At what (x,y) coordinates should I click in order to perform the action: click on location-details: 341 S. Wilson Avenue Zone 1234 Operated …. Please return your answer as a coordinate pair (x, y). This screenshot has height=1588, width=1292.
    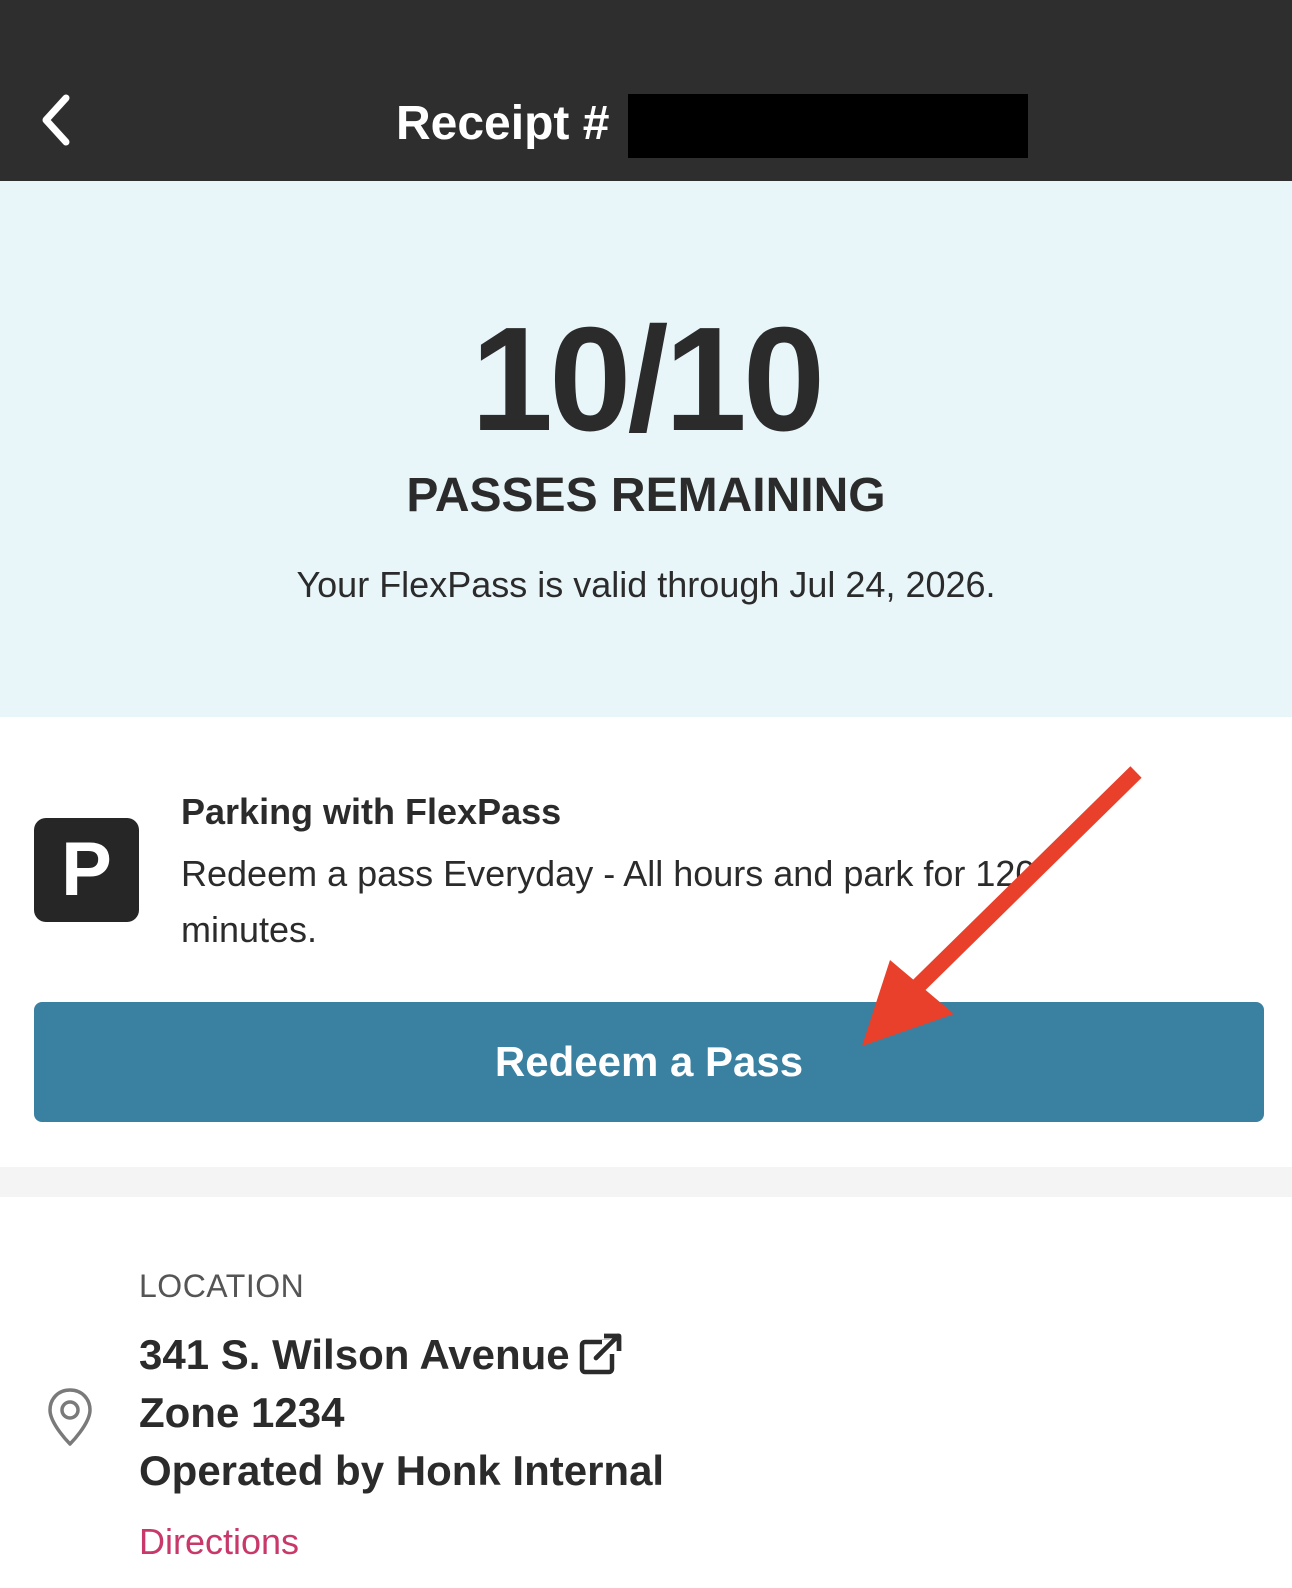
    Looking at the image, I should click on (401, 1413).